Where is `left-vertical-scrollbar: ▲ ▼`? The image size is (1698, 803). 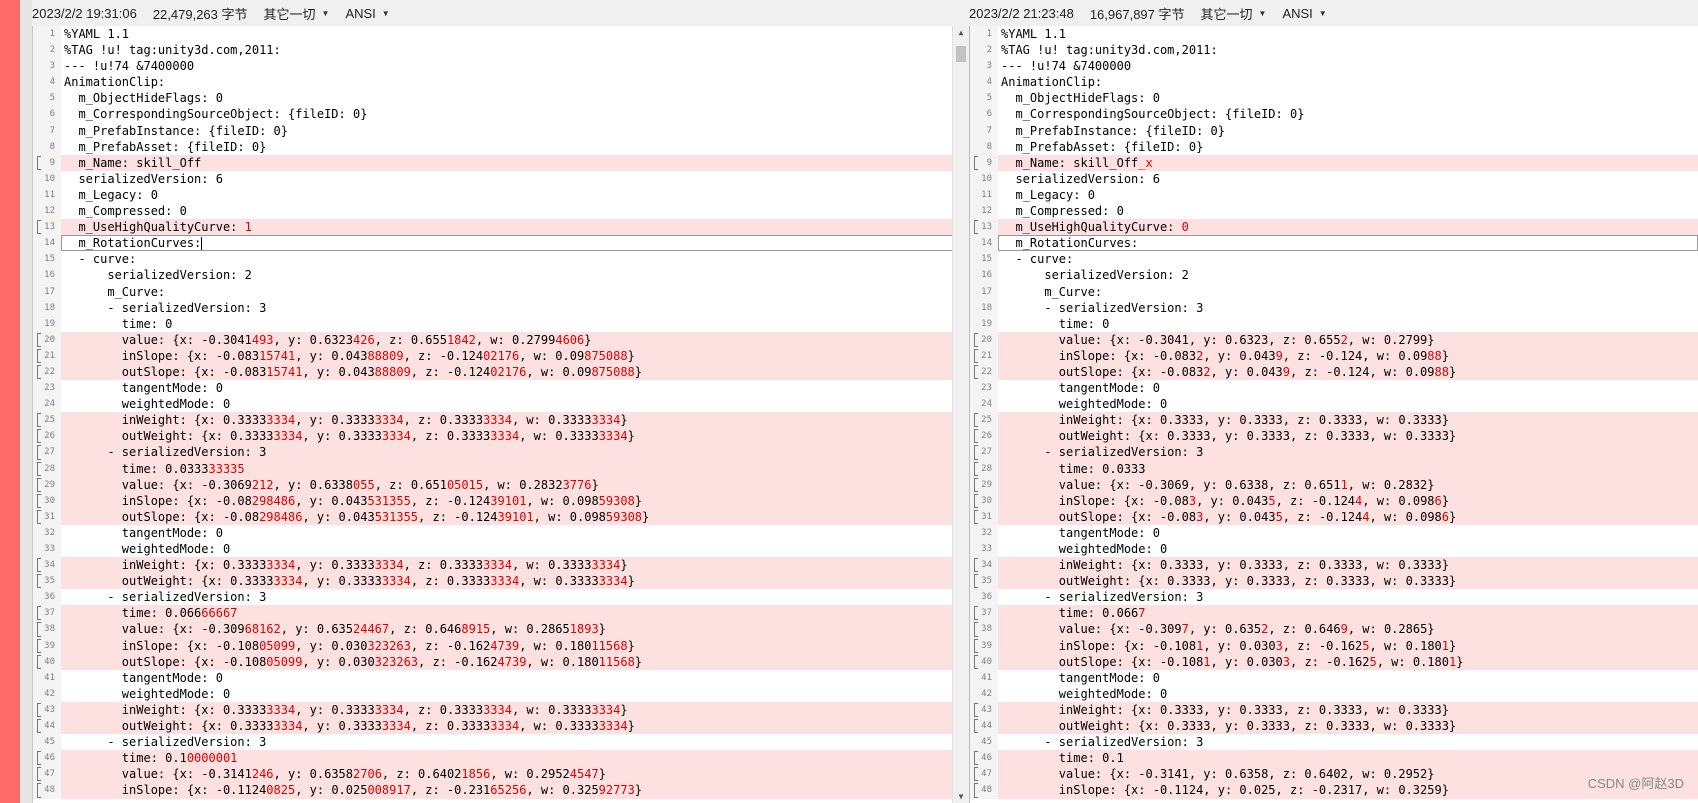 left-vertical-scrollbar: ▲ ▼ is located at coordinates (960, 414).